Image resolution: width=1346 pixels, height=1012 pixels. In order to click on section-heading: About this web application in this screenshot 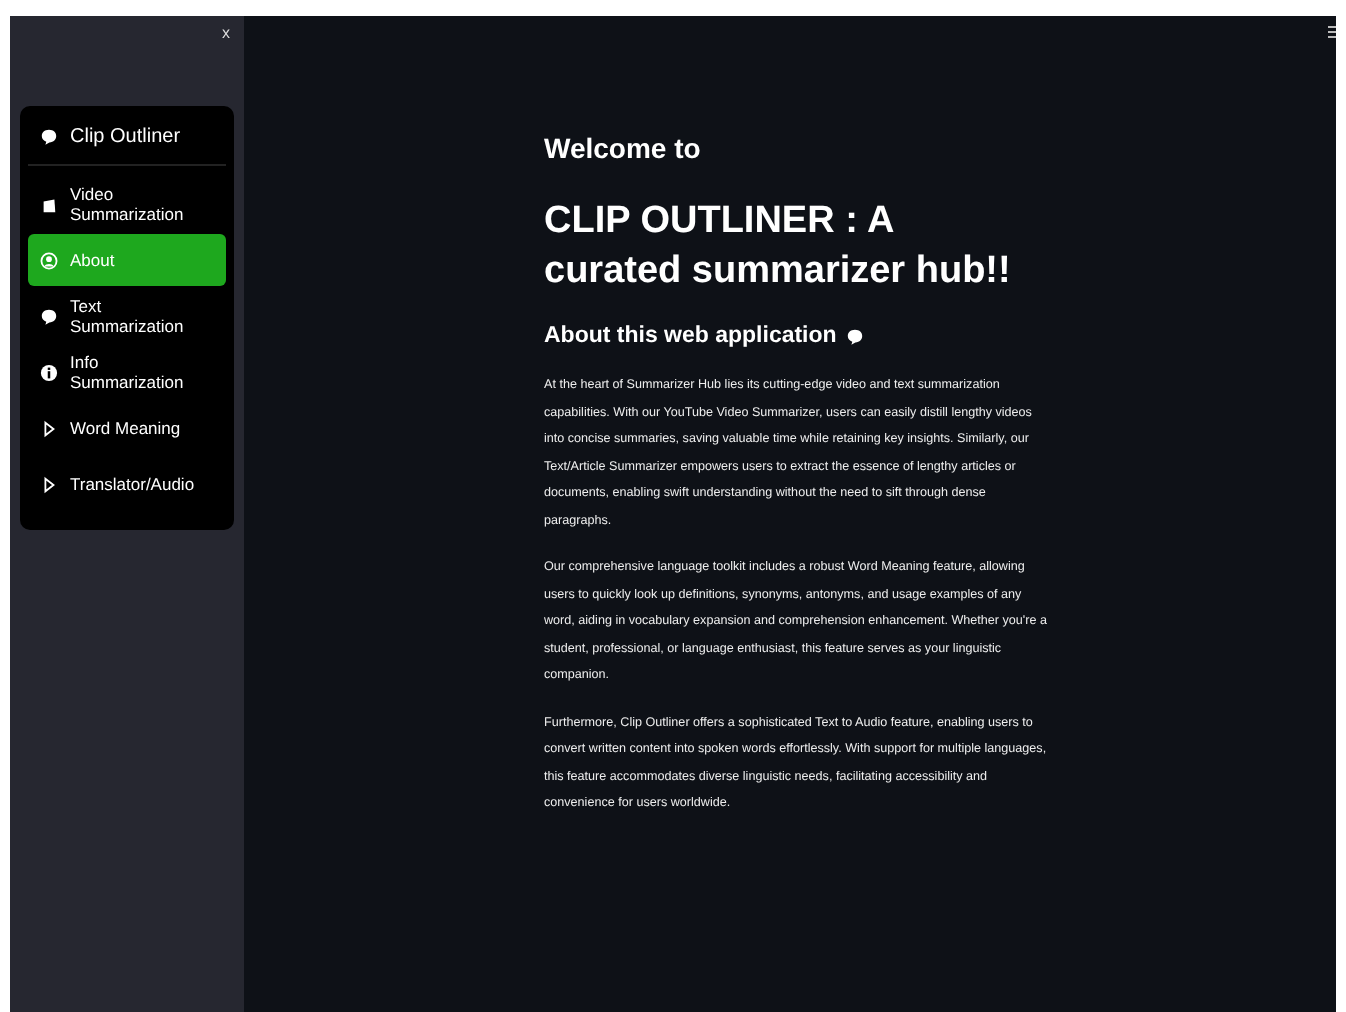, I will do `click(690, 336)`.